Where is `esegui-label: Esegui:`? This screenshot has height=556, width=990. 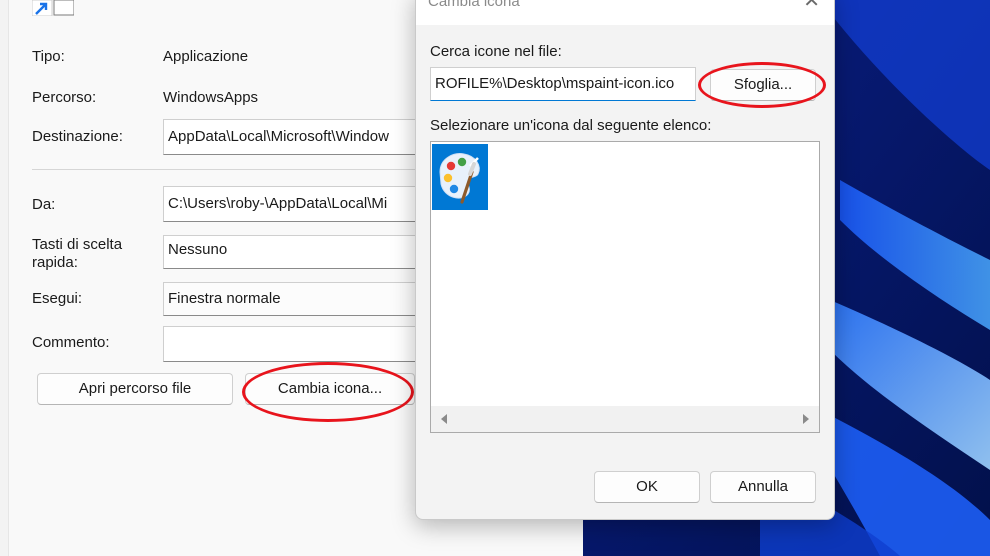 esegui-label: Esegui: is located at coordinates (57, 298).